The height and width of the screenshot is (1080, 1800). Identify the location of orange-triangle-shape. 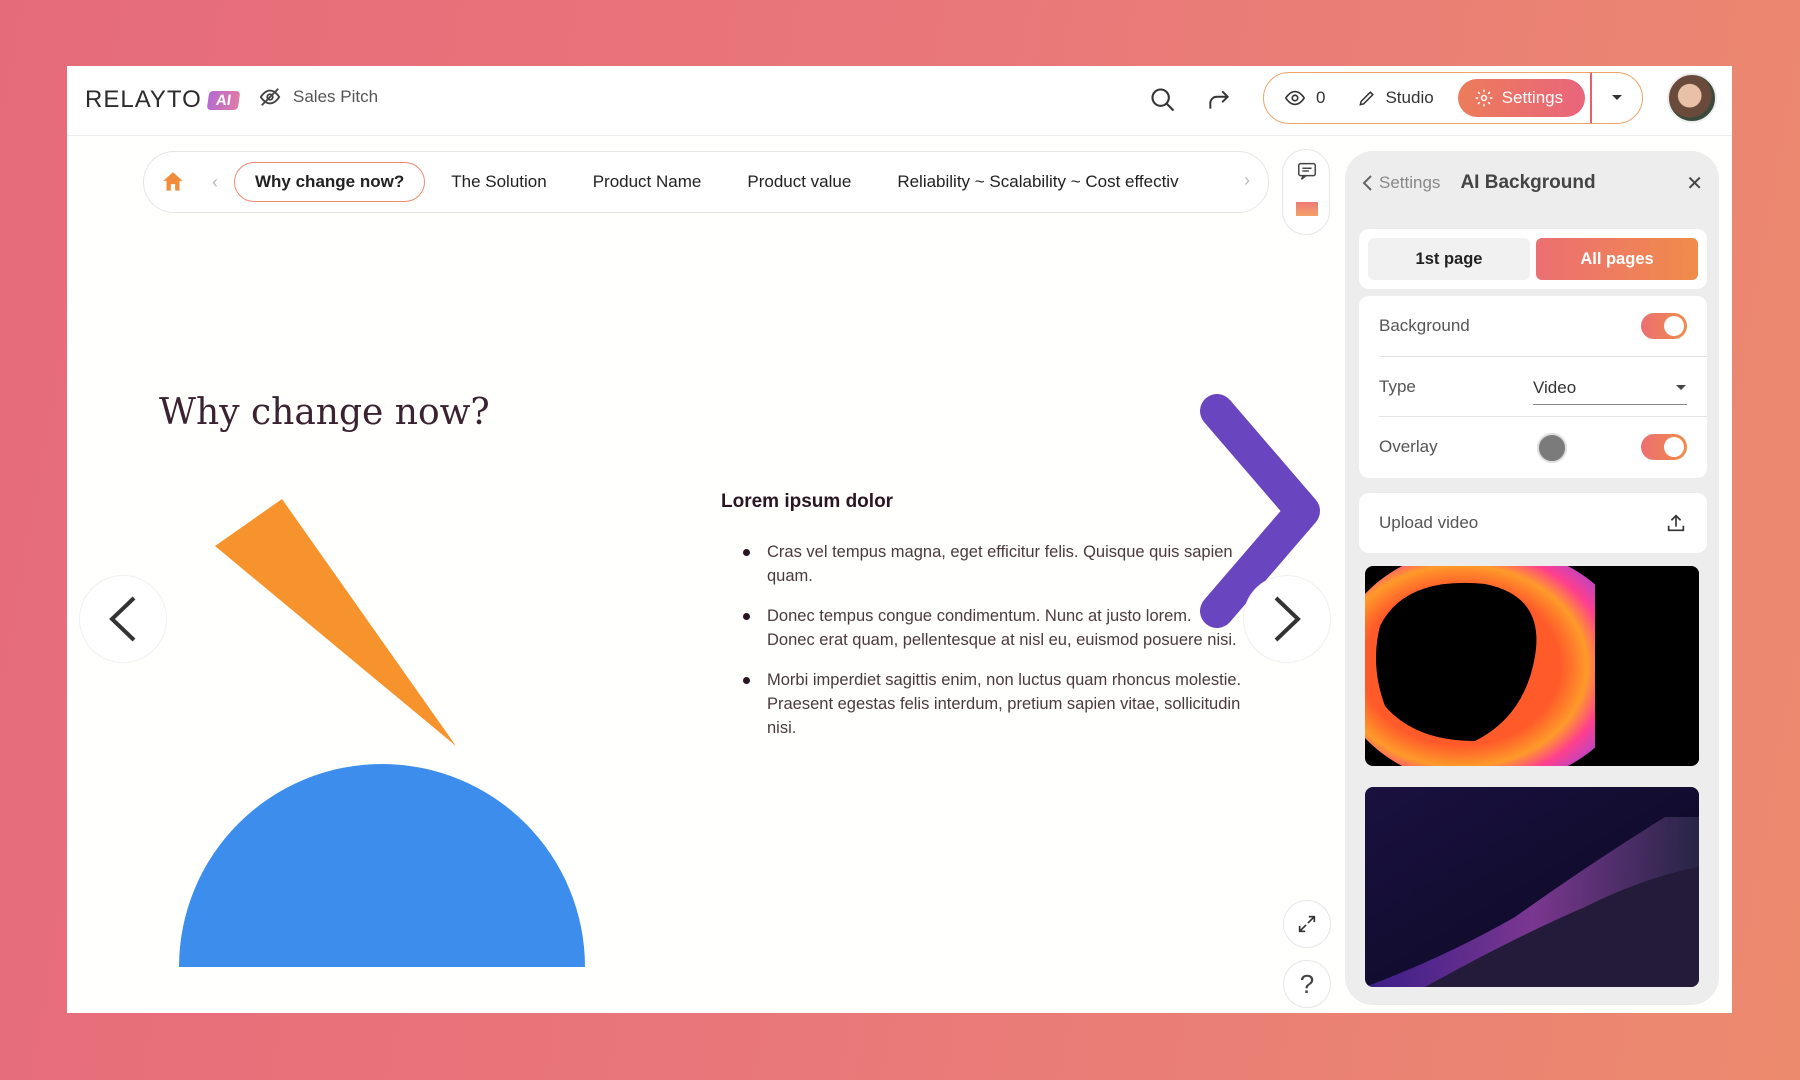
(335, 622).